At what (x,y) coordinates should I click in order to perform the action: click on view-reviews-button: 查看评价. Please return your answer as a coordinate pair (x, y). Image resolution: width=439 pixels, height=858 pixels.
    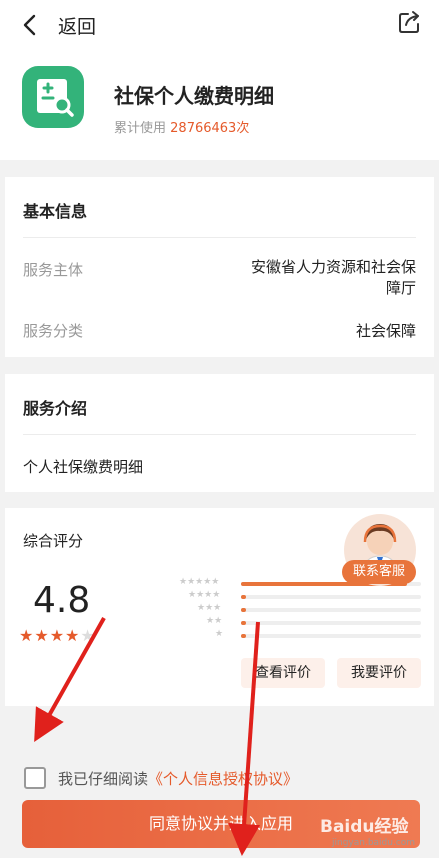
    Looking at the image, I should click on (283, 673).